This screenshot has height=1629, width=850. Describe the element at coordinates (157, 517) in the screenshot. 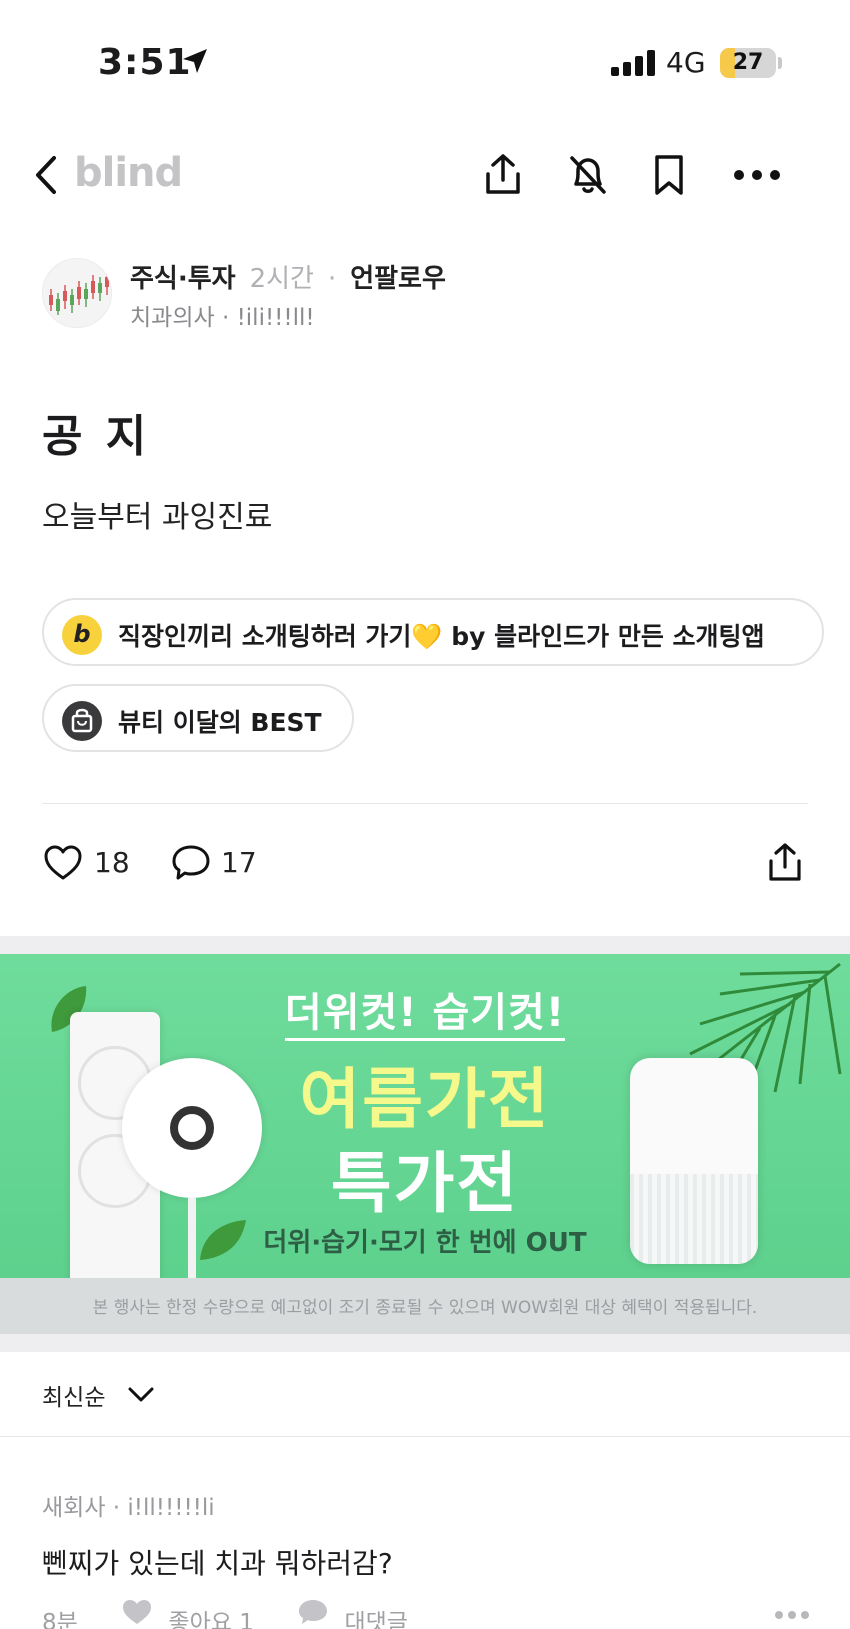

I see `post-body: 오늘부터 과잉진료` at that location.